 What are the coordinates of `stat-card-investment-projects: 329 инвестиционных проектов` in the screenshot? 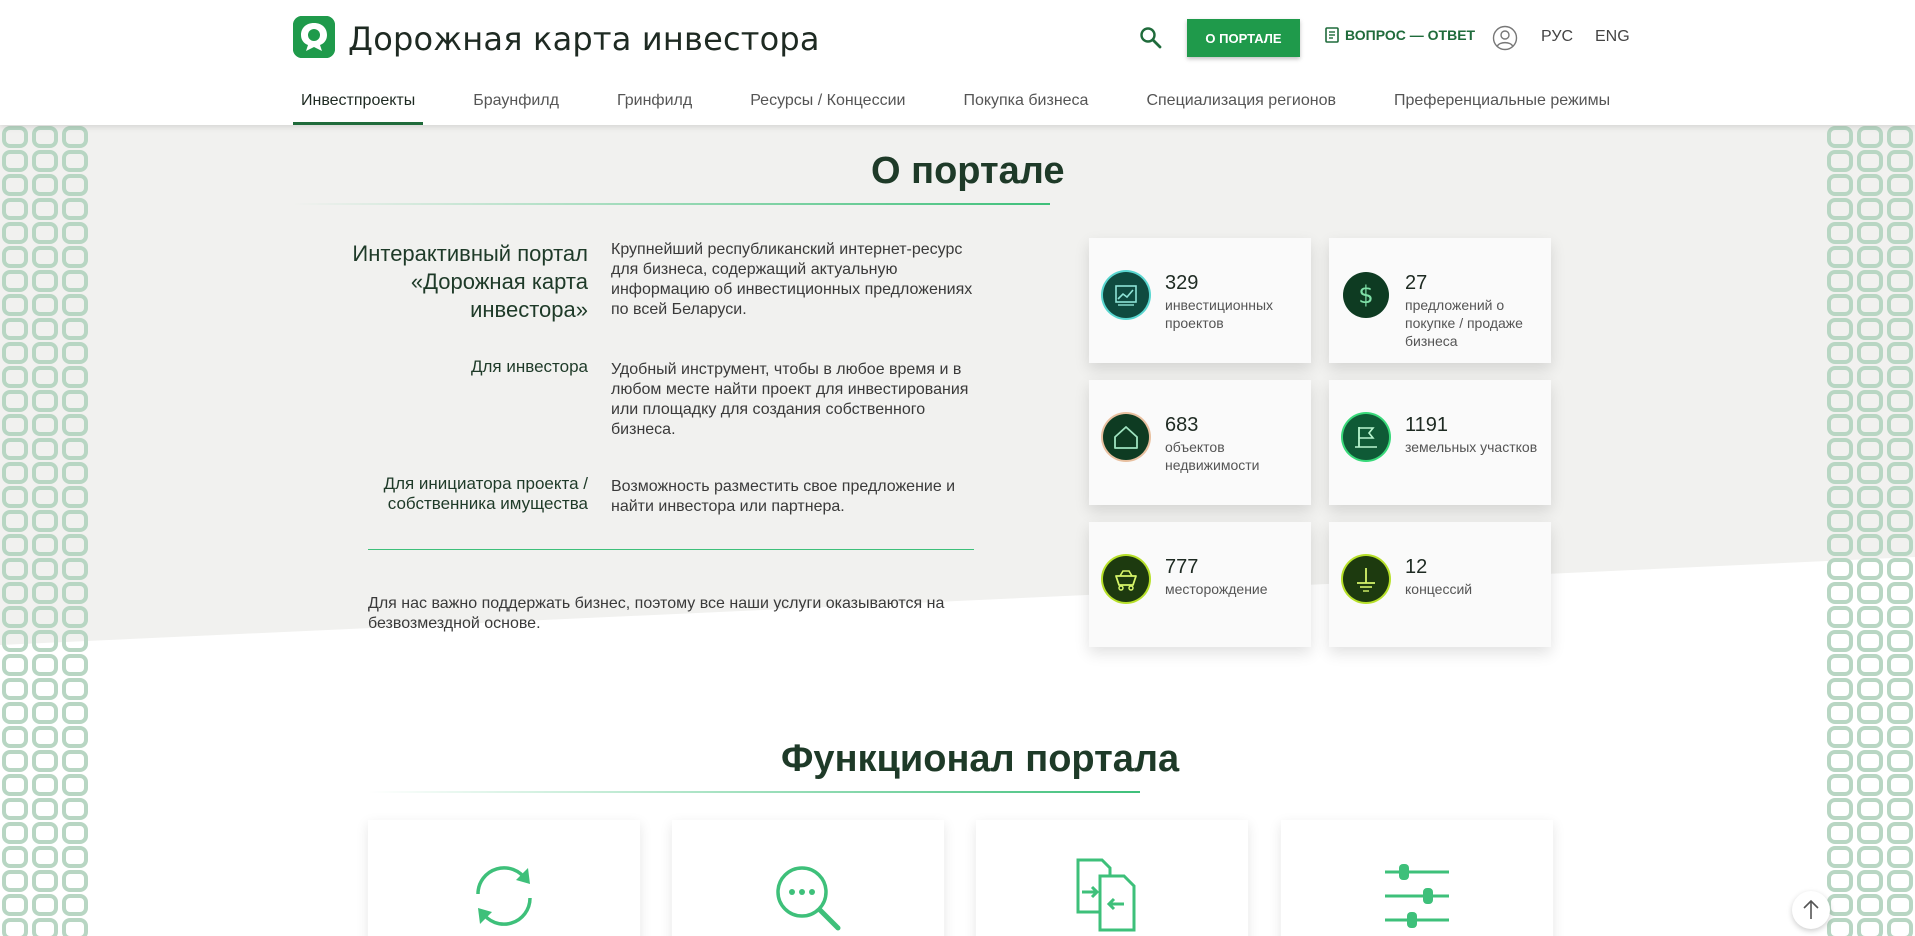 It's located at (1200, 300).